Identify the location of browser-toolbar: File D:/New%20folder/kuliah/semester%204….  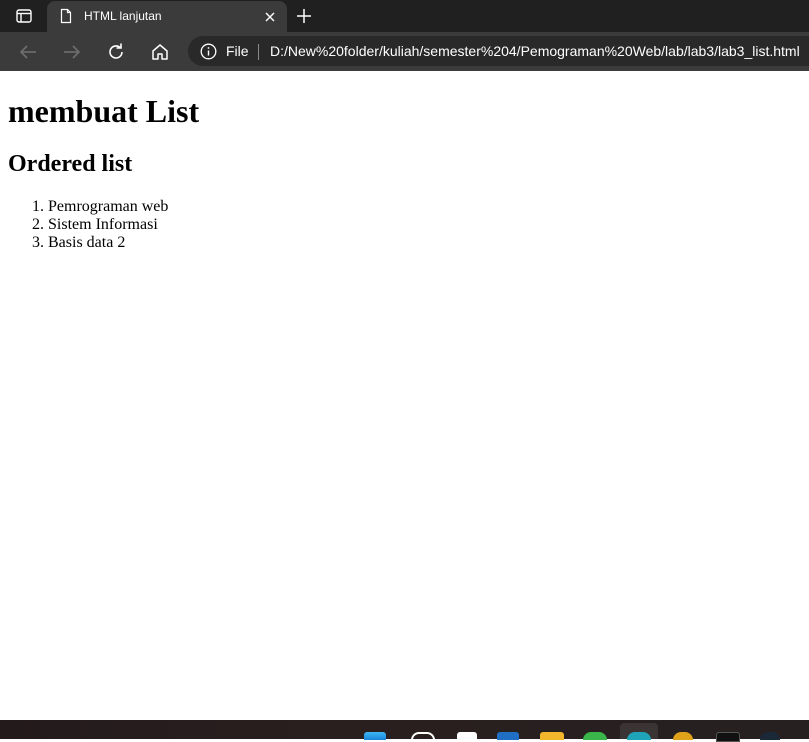
(404, 51).